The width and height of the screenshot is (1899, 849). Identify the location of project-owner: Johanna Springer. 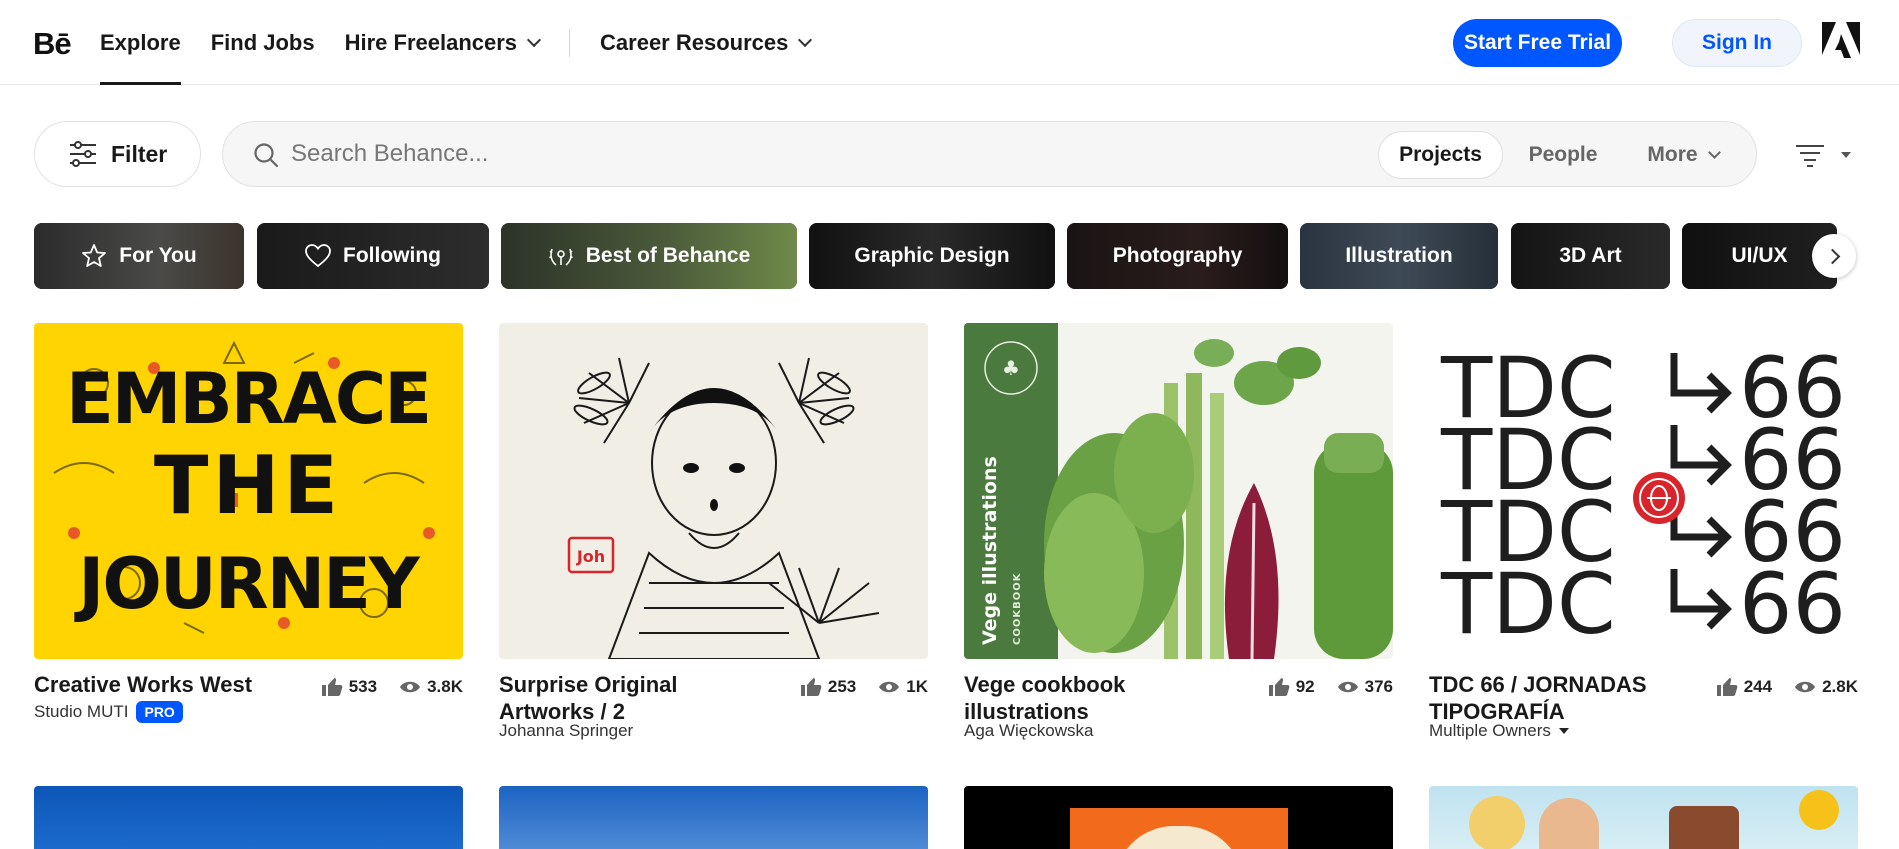
(566, 731).